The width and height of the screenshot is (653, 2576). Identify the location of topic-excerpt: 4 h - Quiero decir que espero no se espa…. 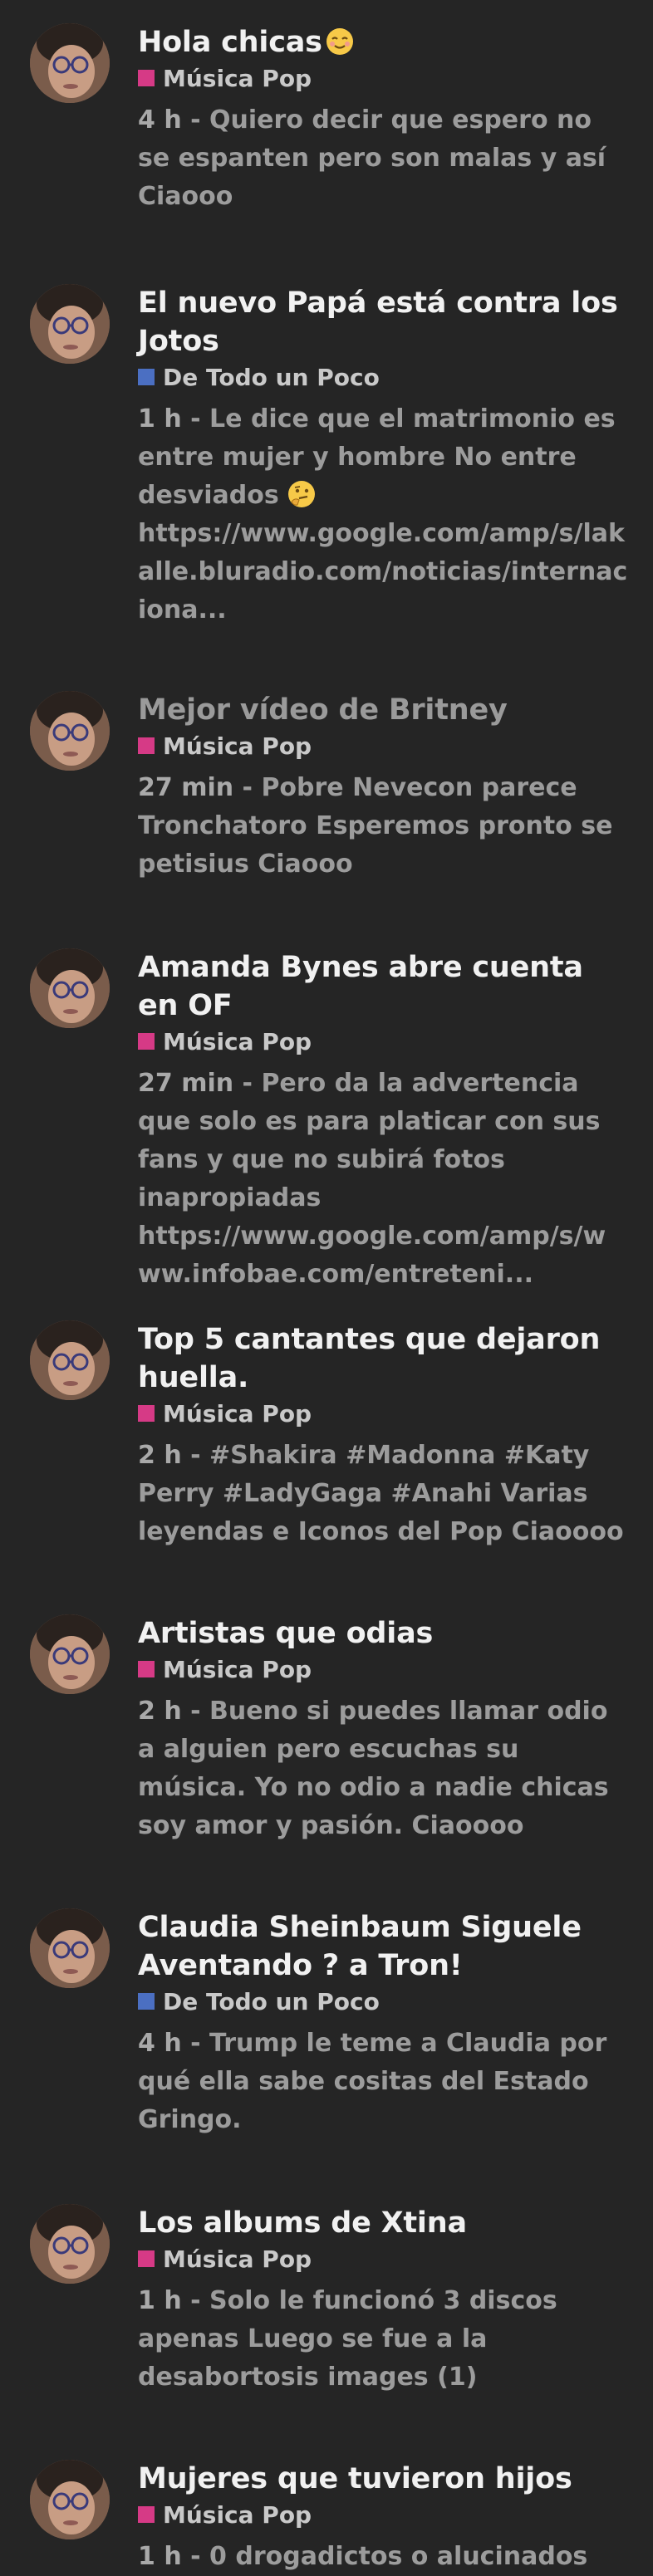
(372, 158).